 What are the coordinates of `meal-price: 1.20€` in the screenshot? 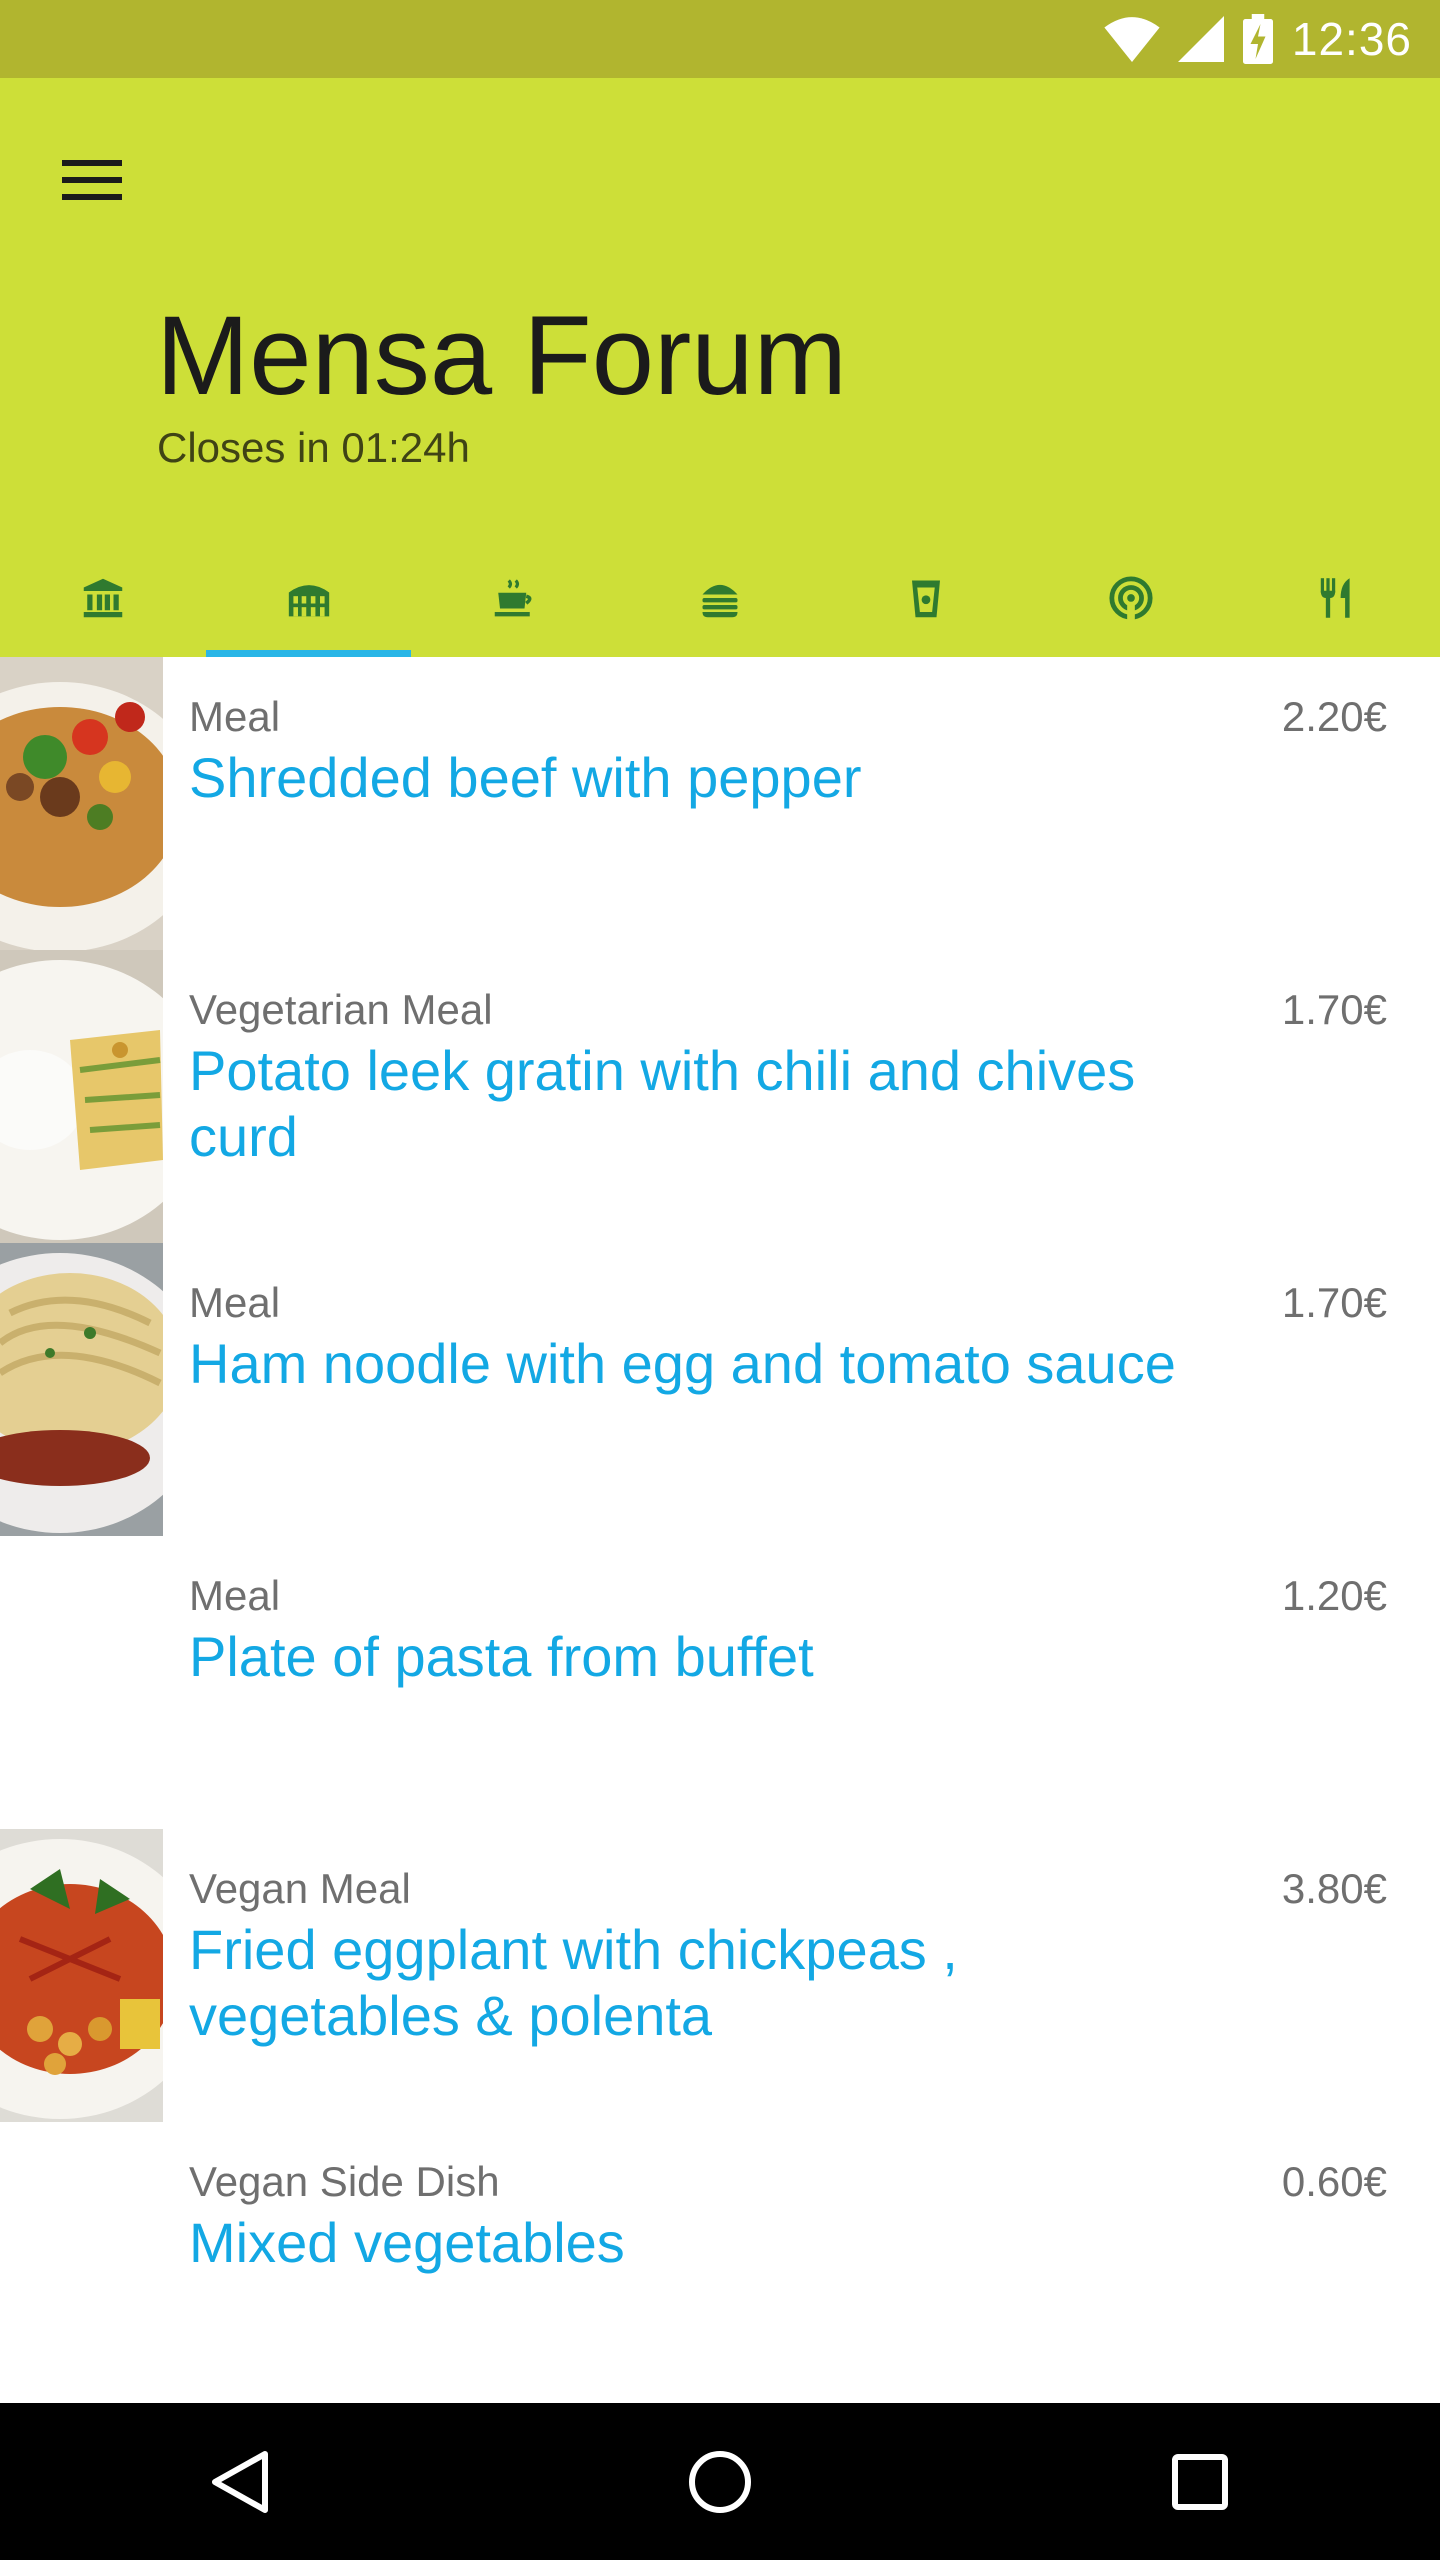 It's located at (1334, 1595).